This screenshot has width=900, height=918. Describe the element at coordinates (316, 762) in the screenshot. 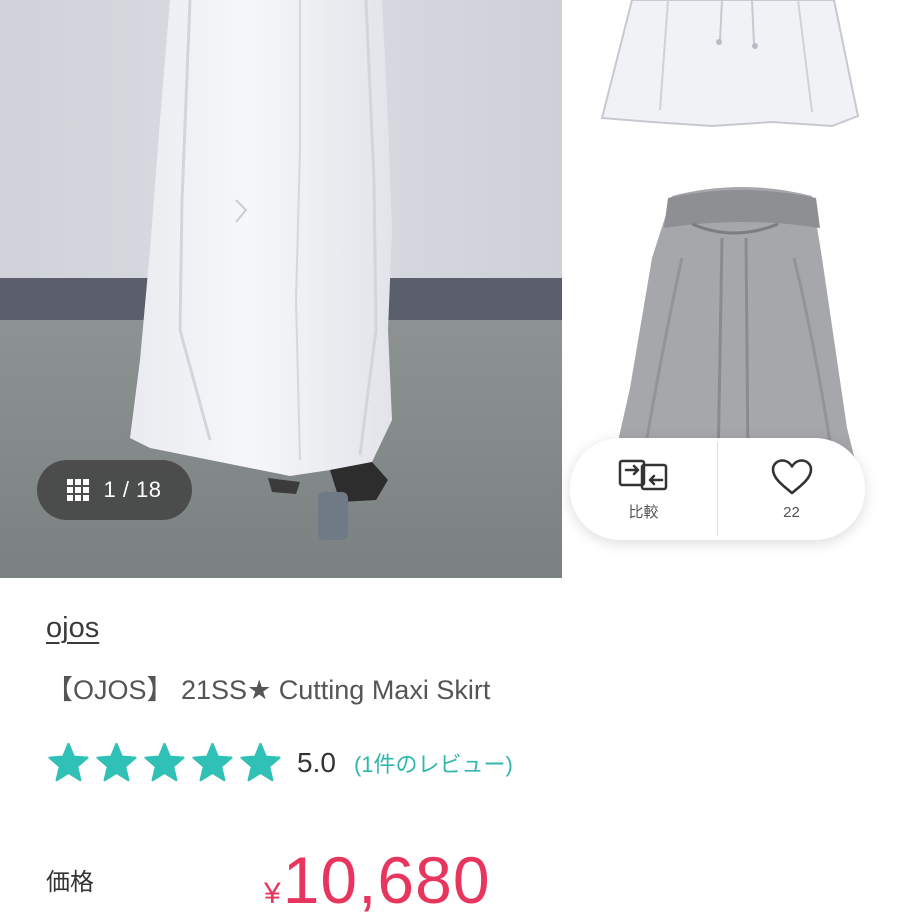

I see `rating-value: 5.0` at that location.